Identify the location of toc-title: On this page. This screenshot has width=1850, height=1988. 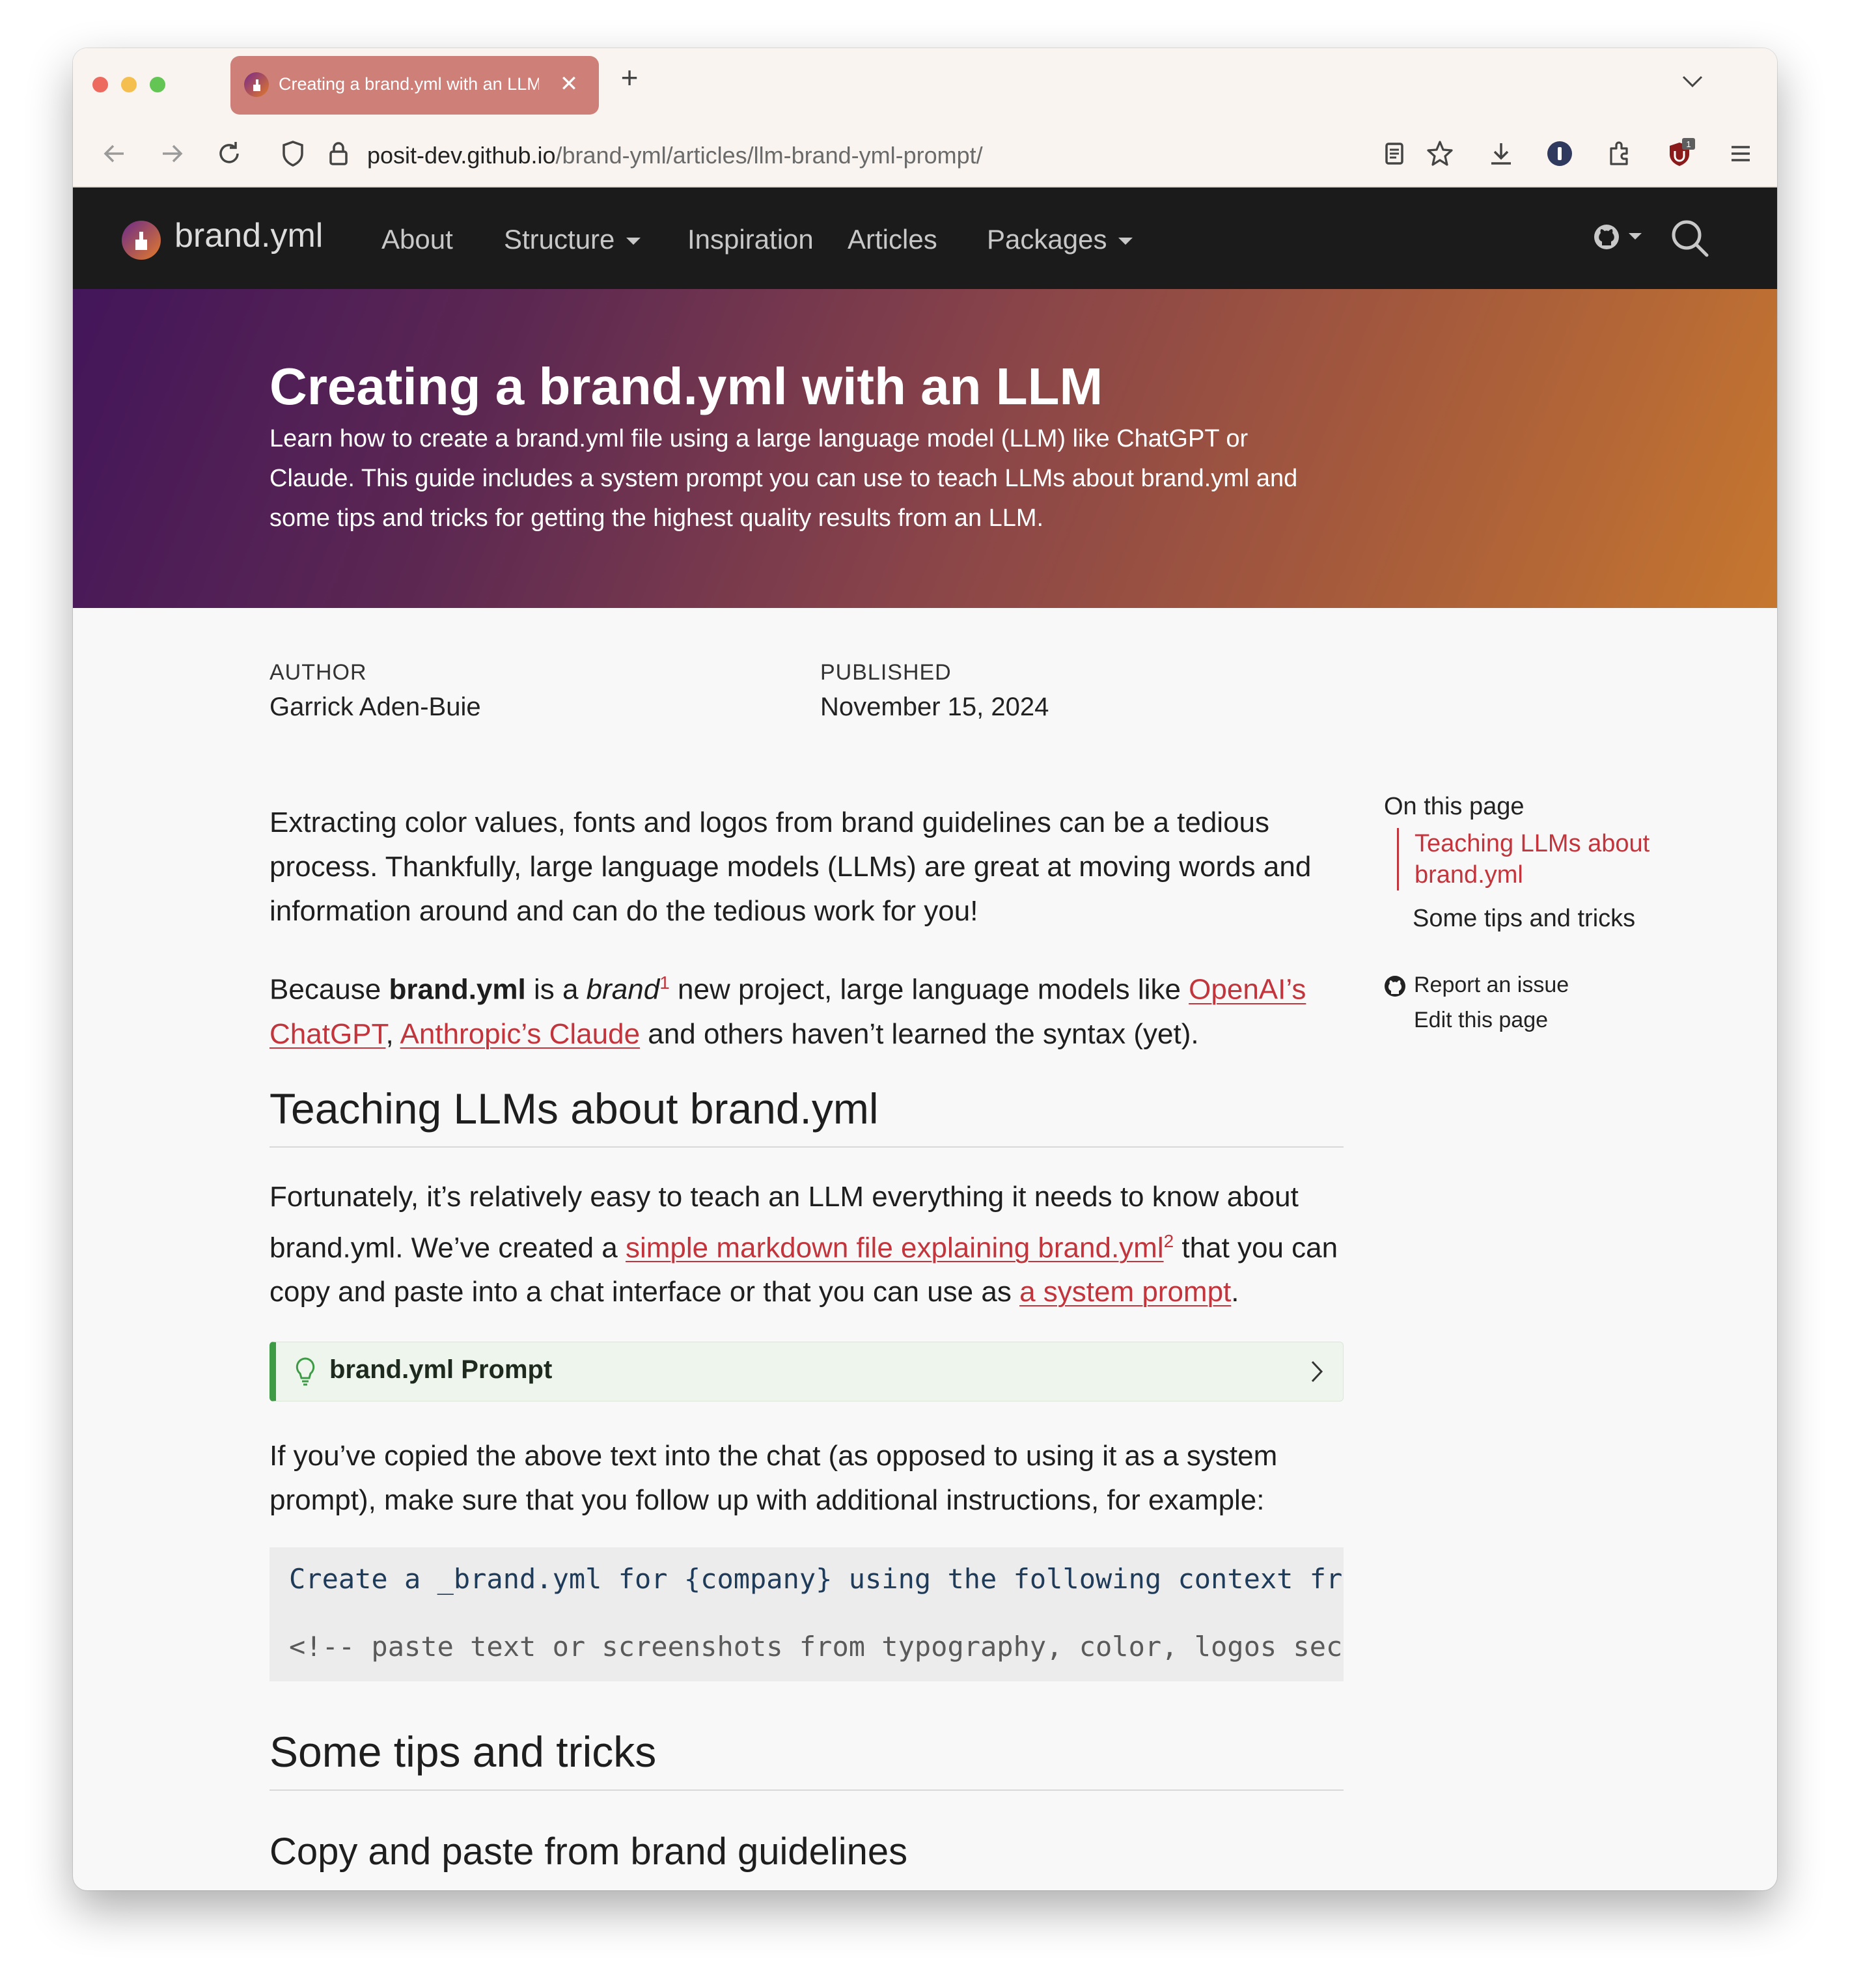
(1455, 807).